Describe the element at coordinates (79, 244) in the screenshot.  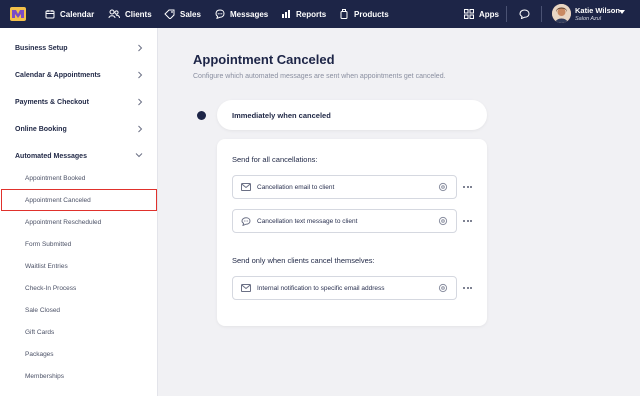
I see `sidebar-item-form-submitted: Form Submitted` at that location.